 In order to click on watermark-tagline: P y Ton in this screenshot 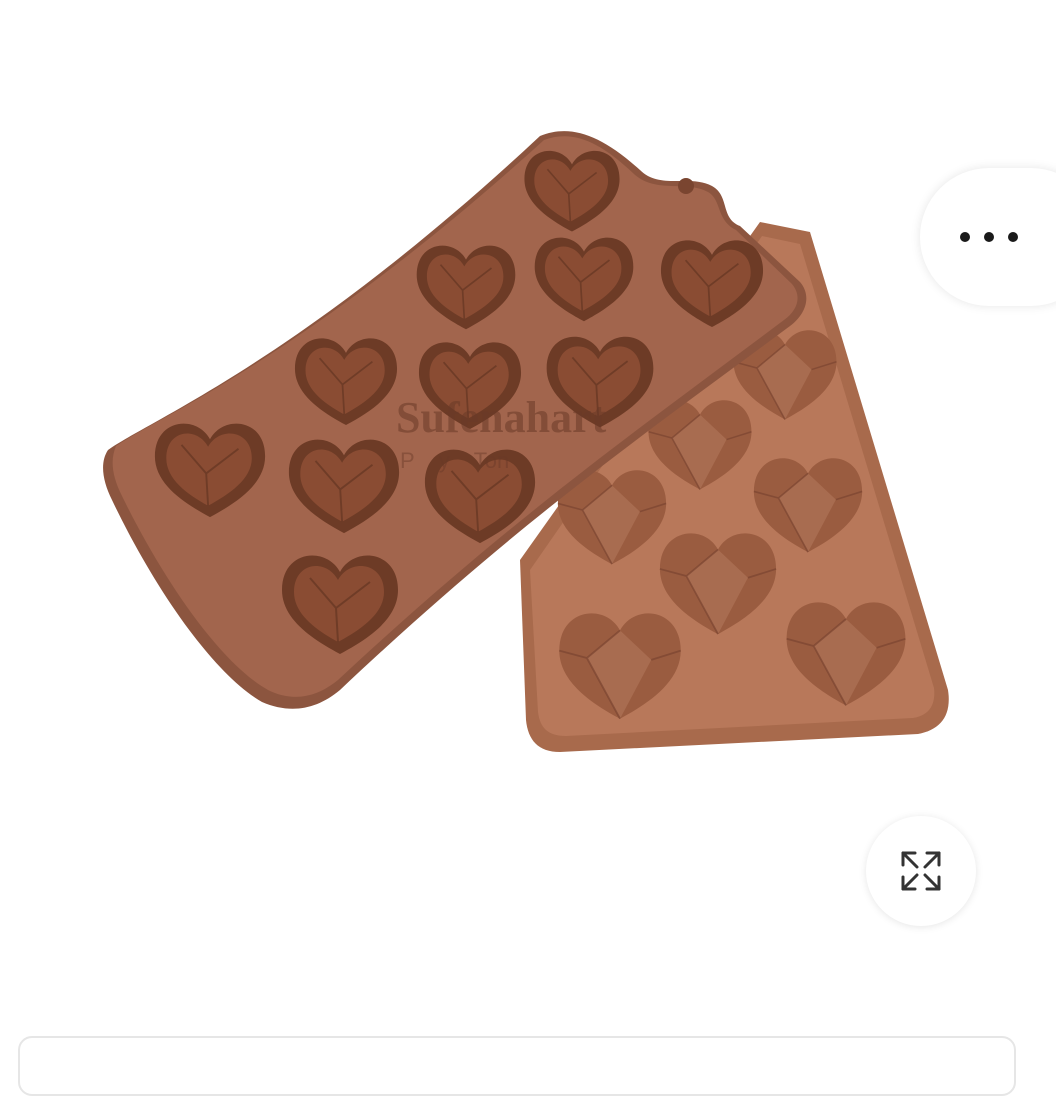, I will do `click(454, 460)`.